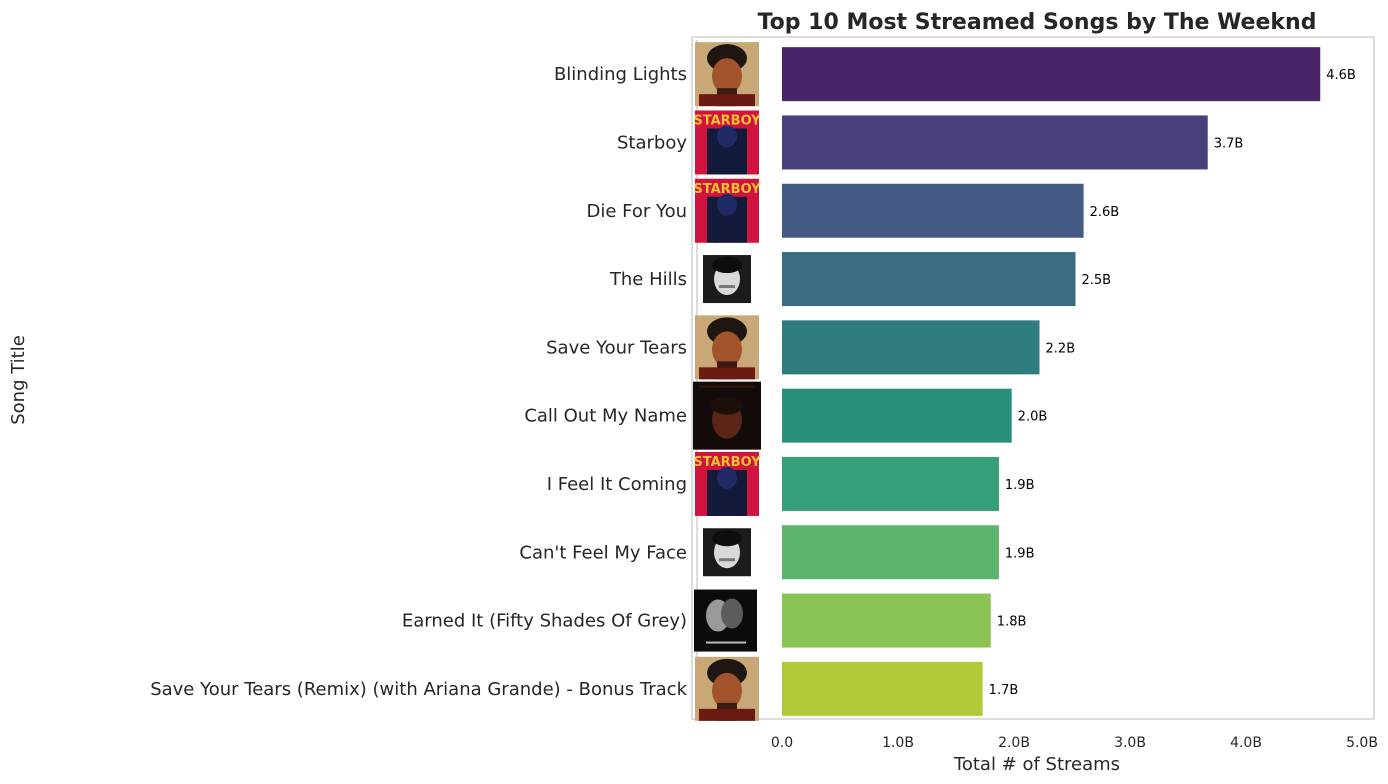 Image resolution: width=1388 pixels, height=784 pixels. Describe the element at coordinates (1012, 622) in the screenshot. I see `data-label: 1.8B` at that location.